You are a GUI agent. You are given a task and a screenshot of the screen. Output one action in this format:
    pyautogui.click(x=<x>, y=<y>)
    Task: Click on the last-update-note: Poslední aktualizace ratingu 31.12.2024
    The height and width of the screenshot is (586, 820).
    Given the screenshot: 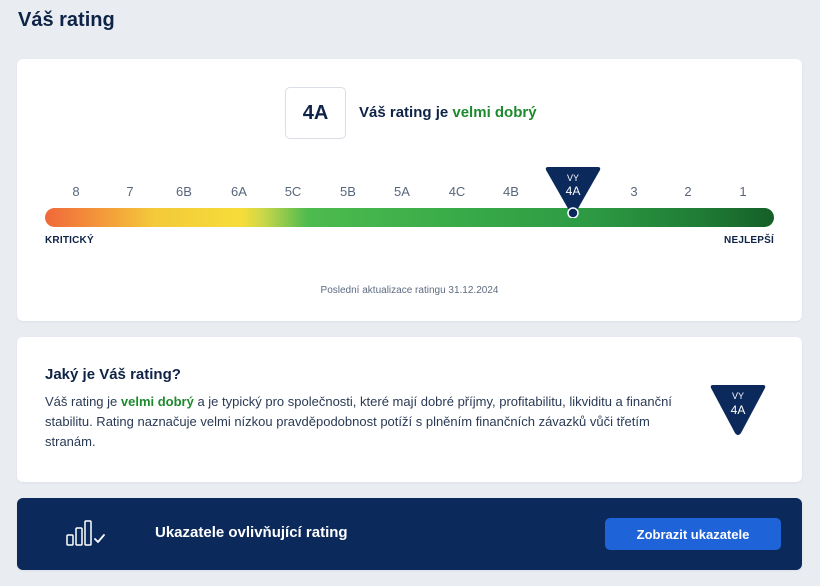 What is the action you would take?
    pyautogui.click(x=409, y=290)
    